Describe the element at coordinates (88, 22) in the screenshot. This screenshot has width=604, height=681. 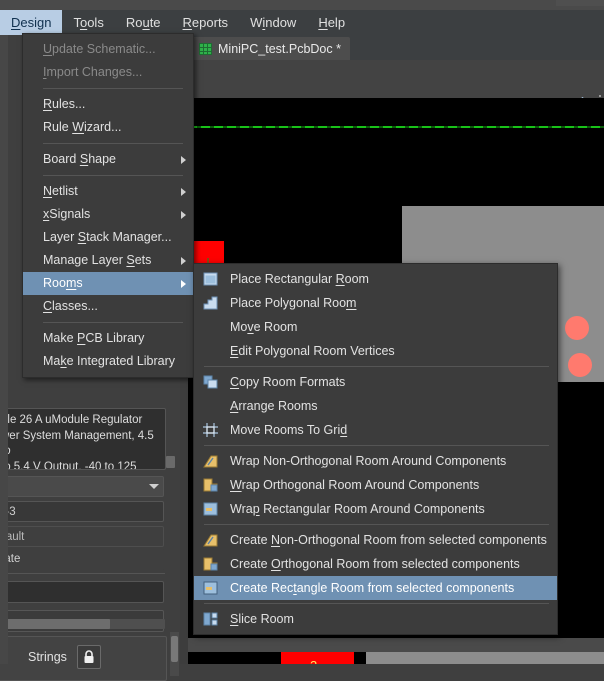
I see `menubar-item-tools: Tools` at that location.